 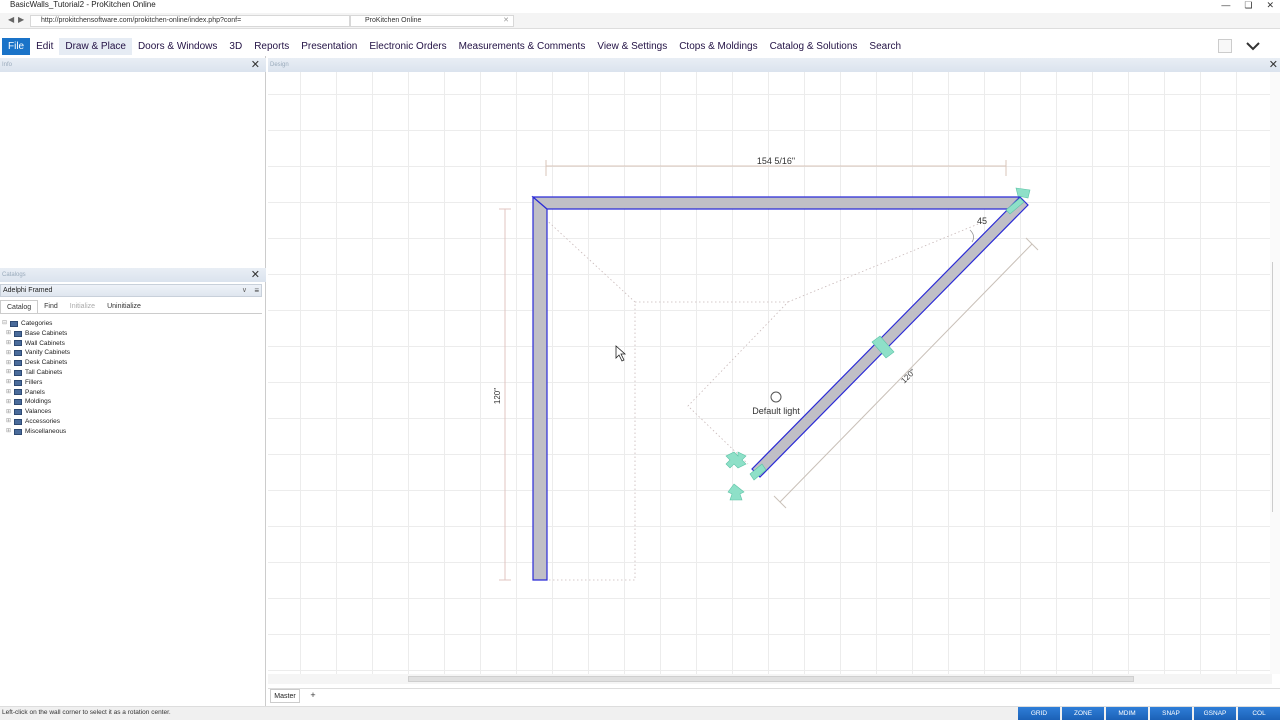 I want to click on menu-icon: ≡, so click(x=256, y=290).